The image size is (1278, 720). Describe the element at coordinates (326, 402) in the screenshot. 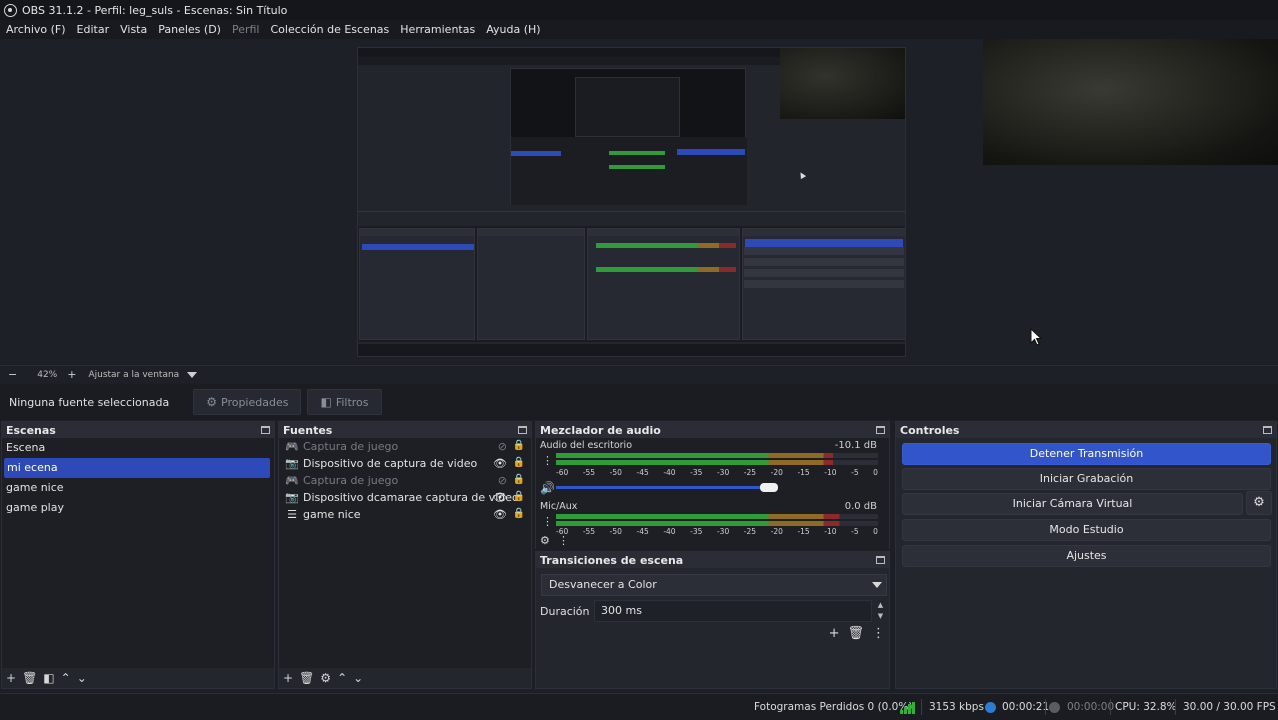

I see `filter-icon: ◧` at that location.